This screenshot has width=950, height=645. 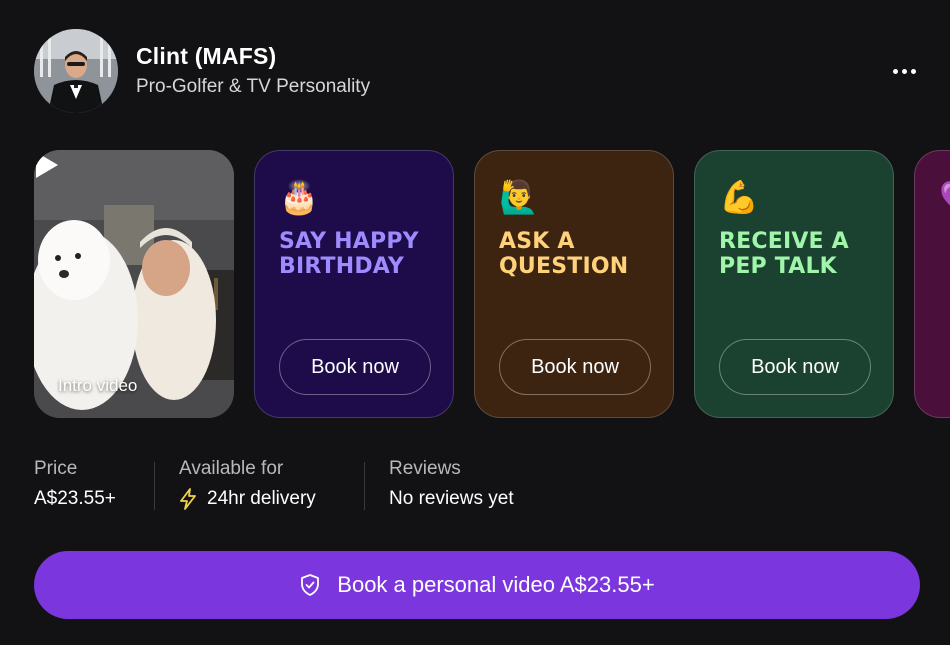 What do you see at coordinates (134, 284) in the screenshot?
I see `intro-video-card: Intro video` at bounding box center [134, 284].